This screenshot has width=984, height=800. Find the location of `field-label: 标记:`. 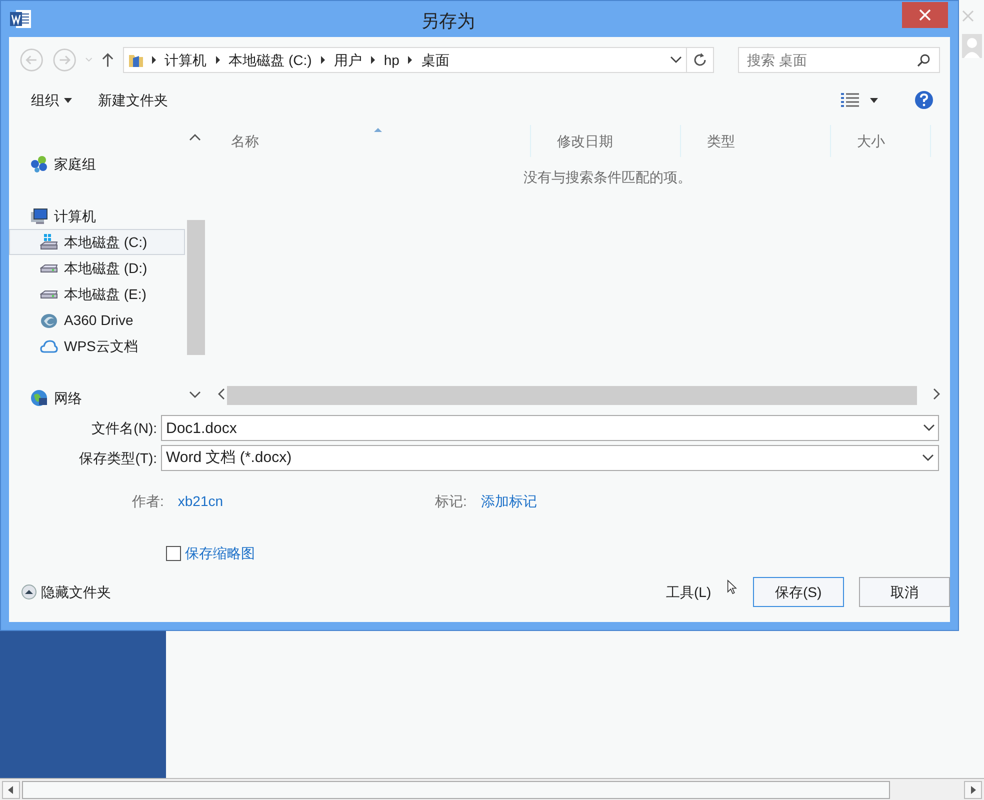

field-label: 标记: is located at coordinates (451, 501).